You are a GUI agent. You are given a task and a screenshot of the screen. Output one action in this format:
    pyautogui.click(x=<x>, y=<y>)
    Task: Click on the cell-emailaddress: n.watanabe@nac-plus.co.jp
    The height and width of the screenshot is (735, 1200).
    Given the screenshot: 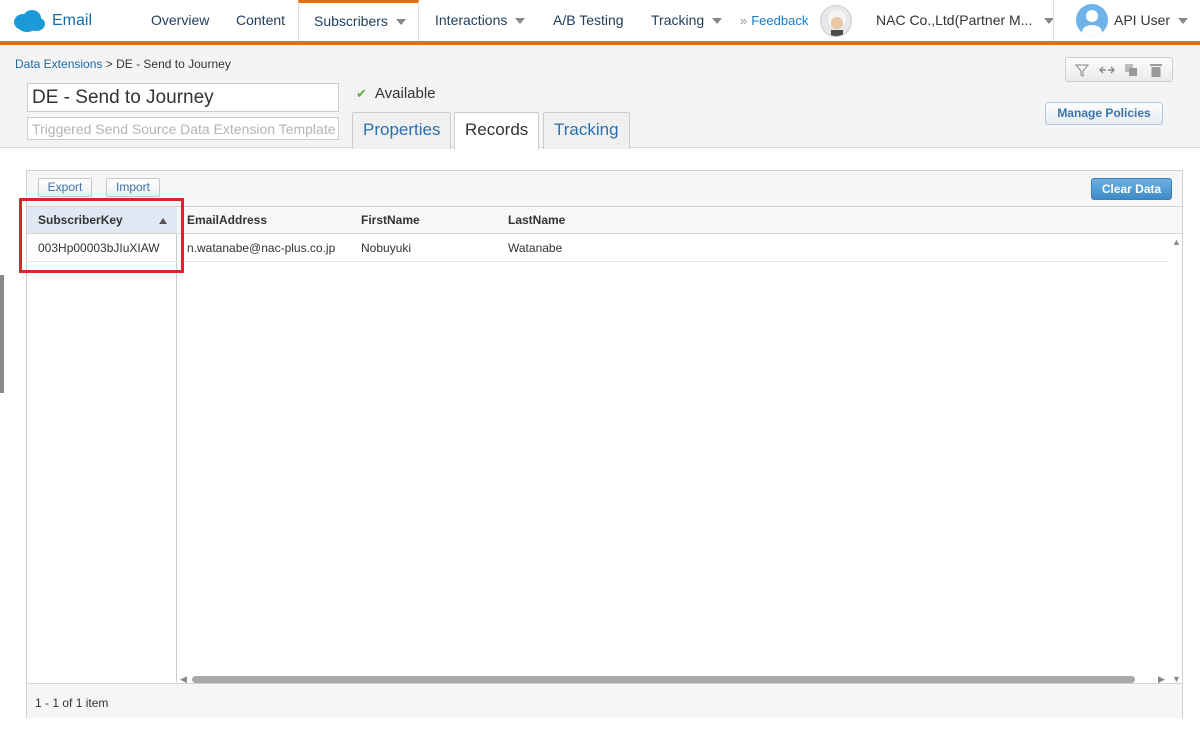 What is the action you would take?
    pyautogui.click(x=261, y=248)
    